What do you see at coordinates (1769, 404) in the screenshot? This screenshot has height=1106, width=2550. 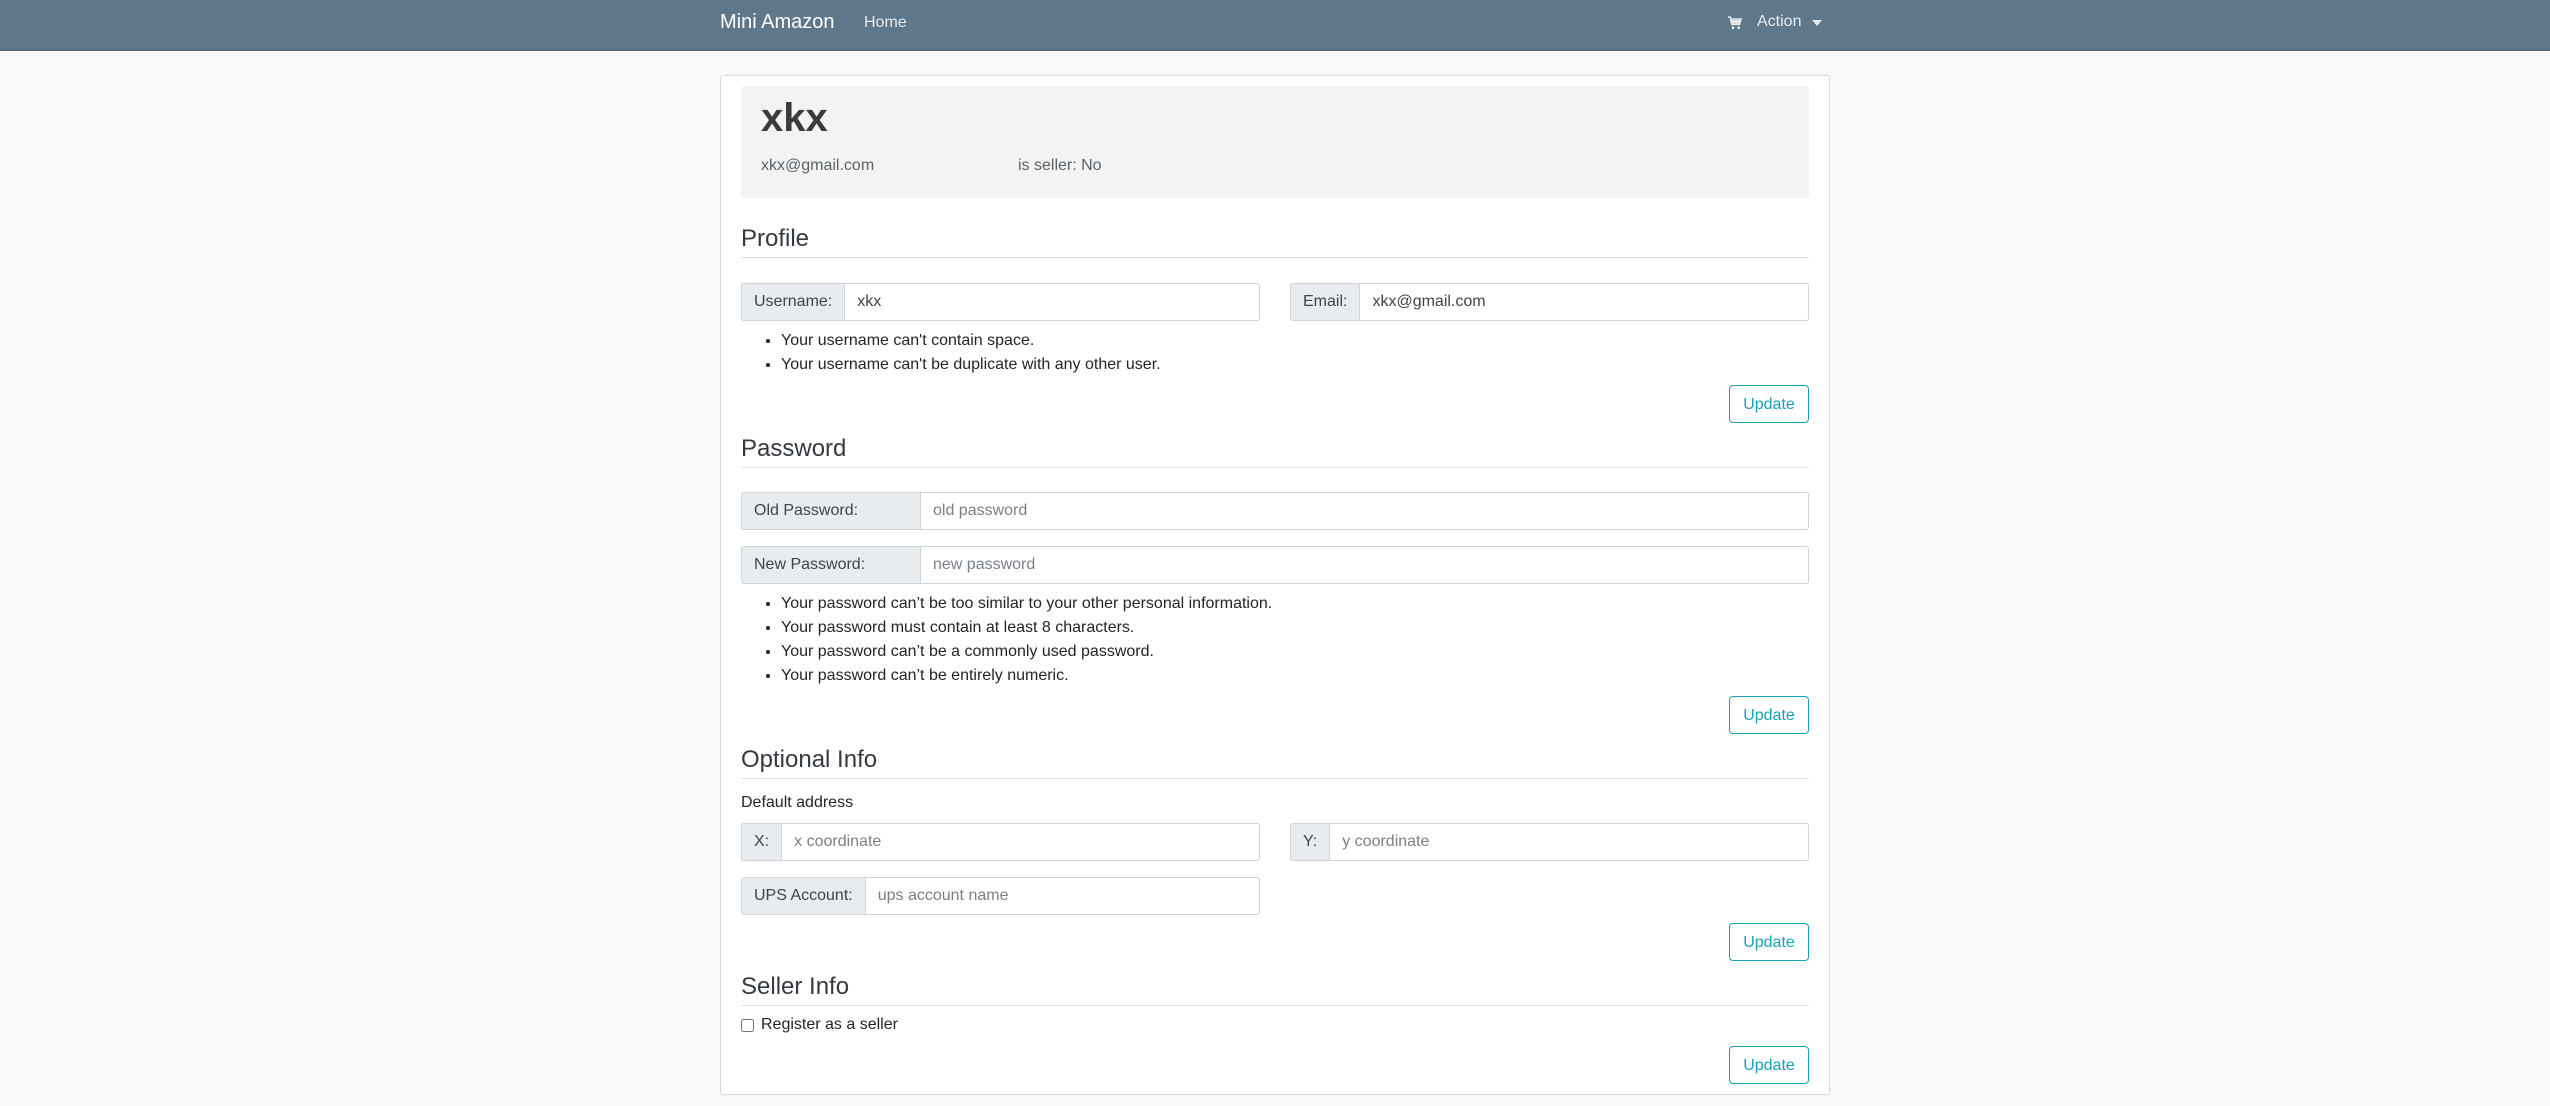 I see `update-profile-button: Update` at bounding box center [1769, 404].